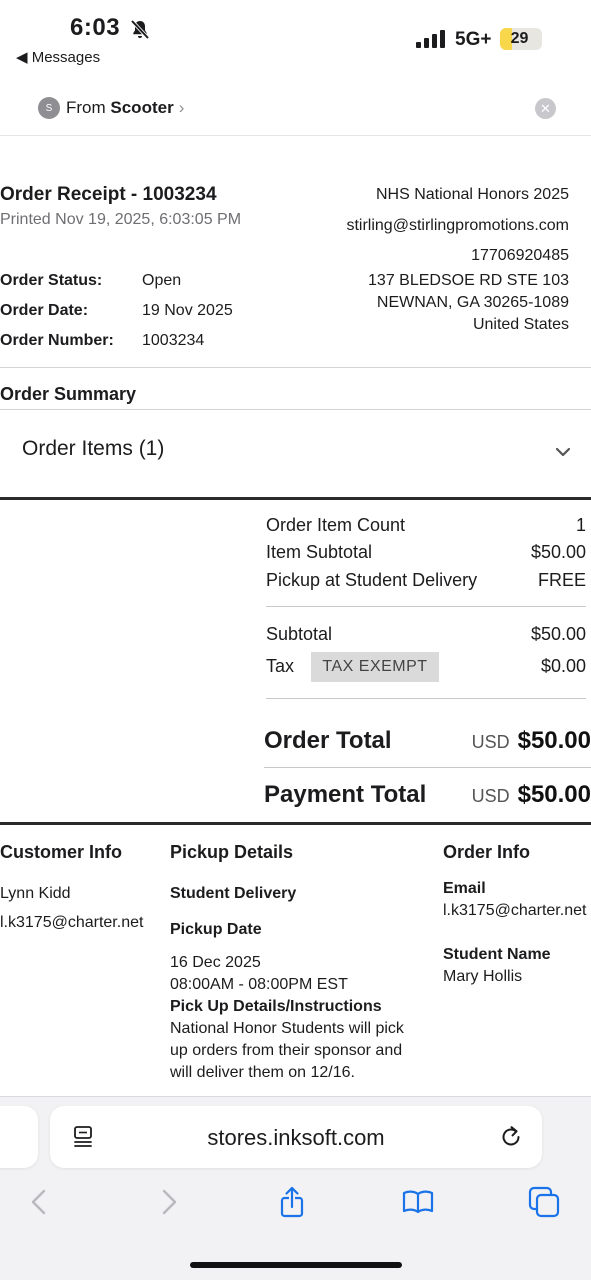 The width and height of the screenshot is (591, 1280). Describe the element at coordinates (61, 852) in the screenshot. I see `customer-info-heading: Customer Info` at that location.